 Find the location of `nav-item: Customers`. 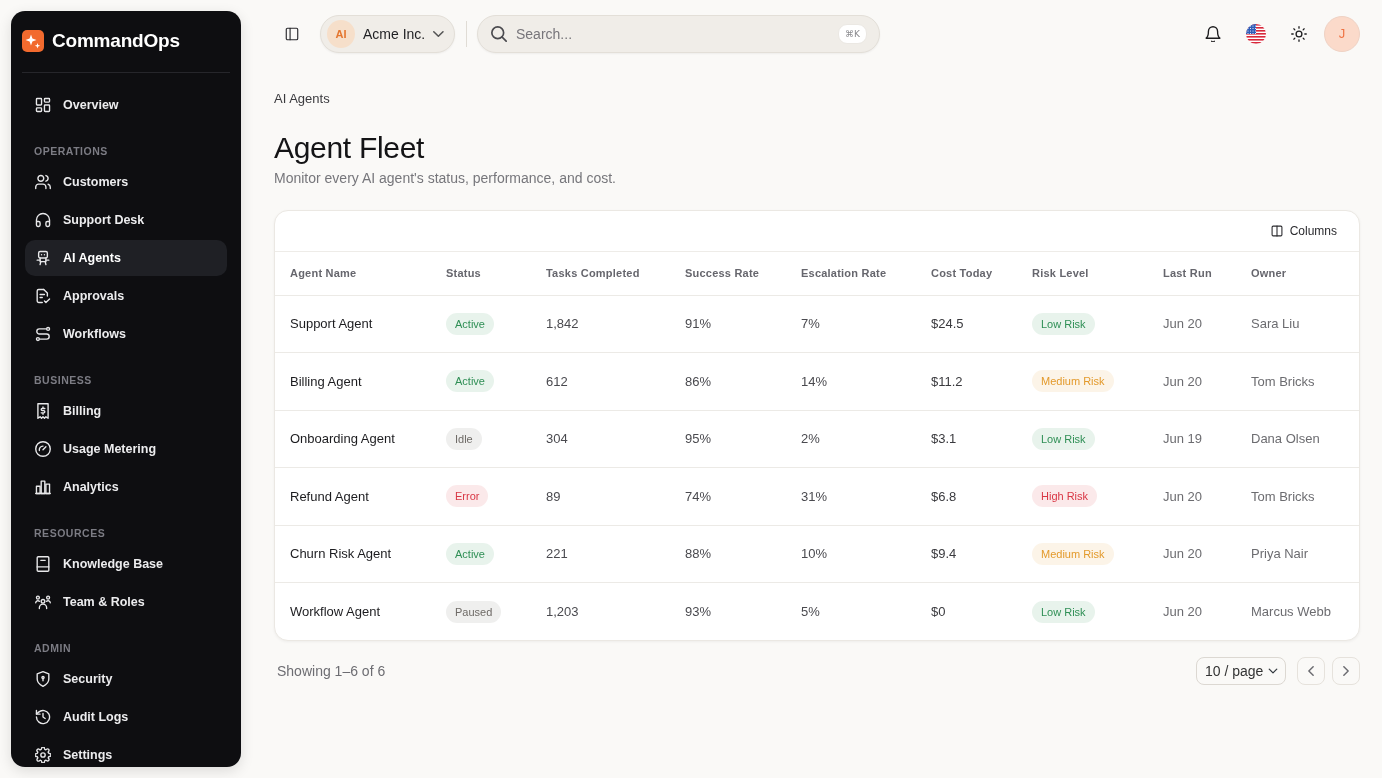

nav-item: Customers is located at coordinates (126, 182).